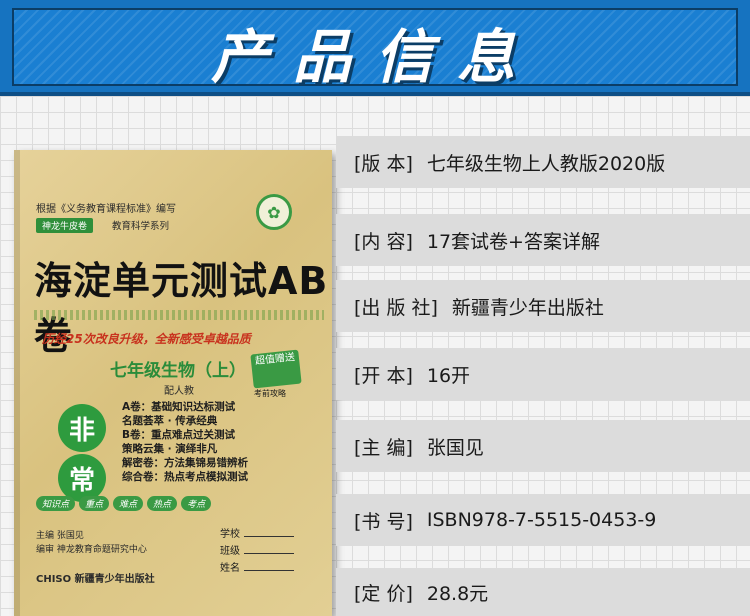  I want to click on info-row-content: [内 容] 17套试卷+答案详解, so click(543, 240).